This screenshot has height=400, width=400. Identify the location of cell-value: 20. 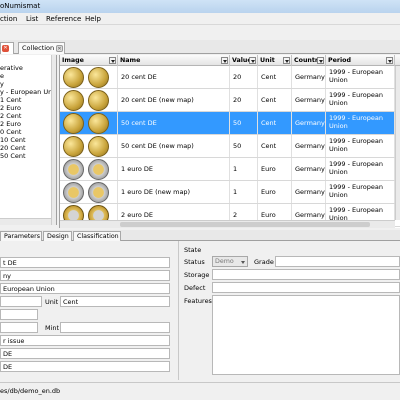
(244, 77).